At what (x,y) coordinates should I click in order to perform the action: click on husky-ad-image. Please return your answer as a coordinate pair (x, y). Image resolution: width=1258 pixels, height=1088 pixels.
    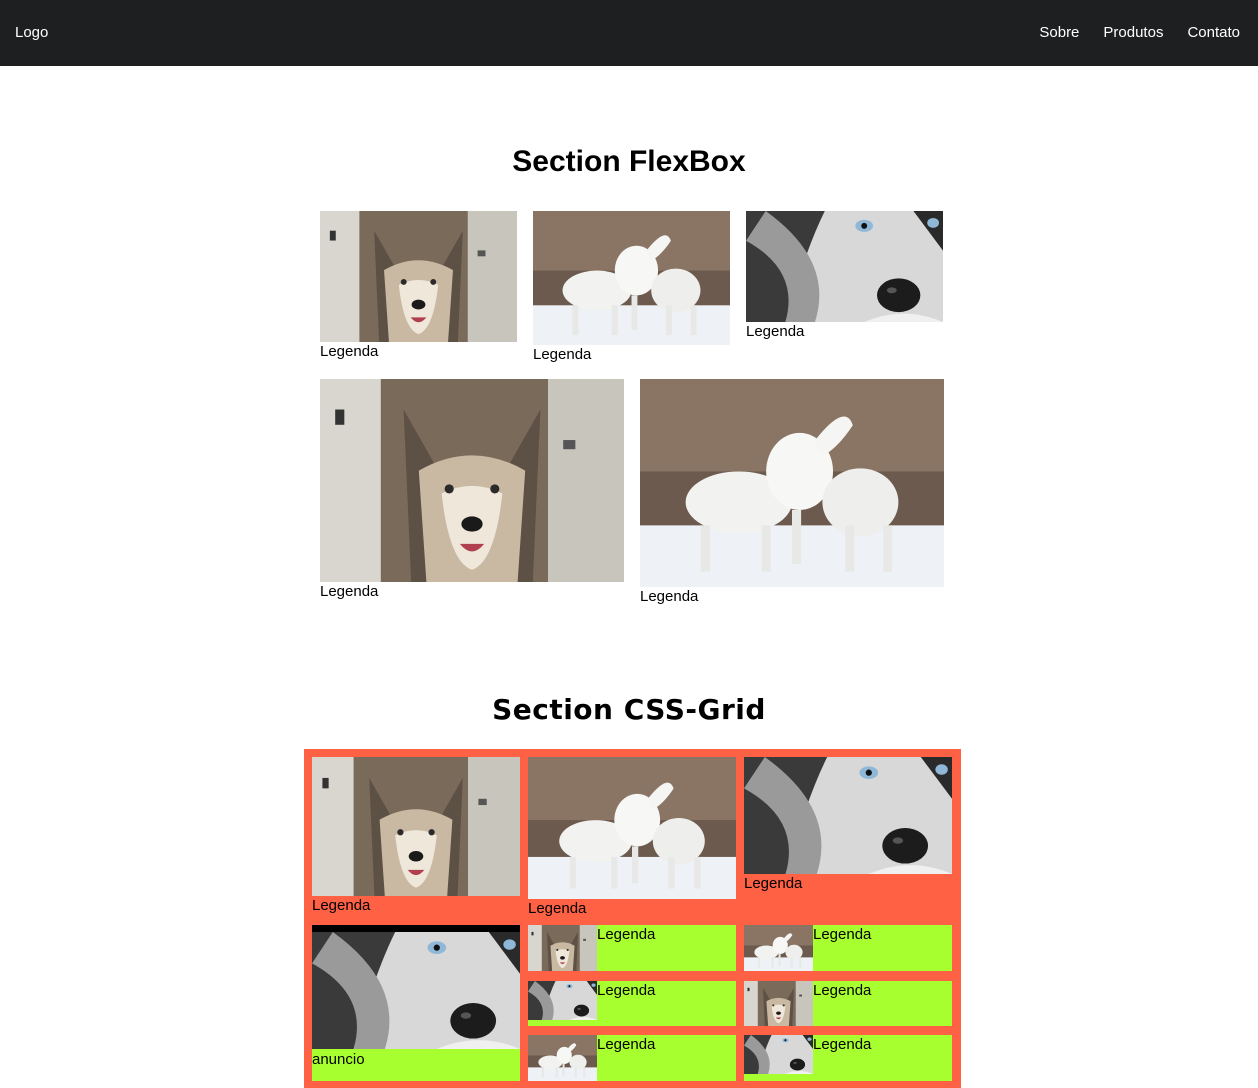
    Looking at the image, I should click on (416, 990).